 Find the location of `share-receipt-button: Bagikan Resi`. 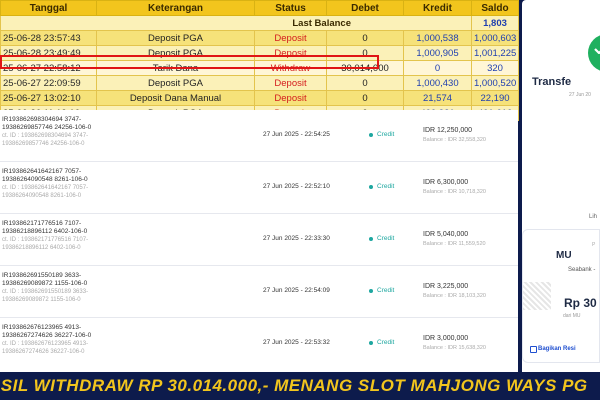

share-receipt-button: Bagikan Resi is located at coordinates (557, 349).